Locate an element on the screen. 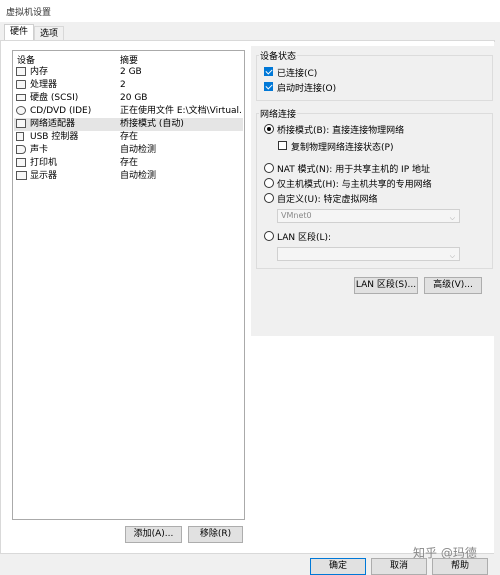 Image resolution: width=500 pixels, height=575 pixels. help-button: 帮助 is located at coordinates (460, 566).